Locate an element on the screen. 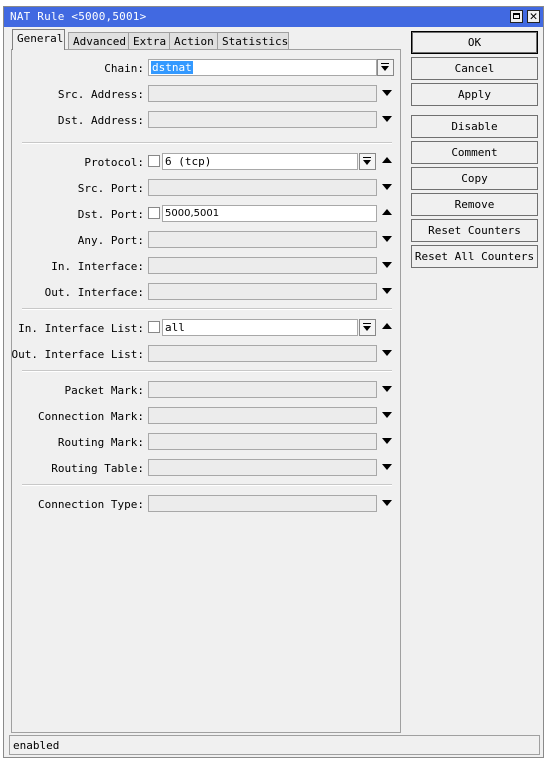  status-text: enabled is located at coordinates (36, 745).